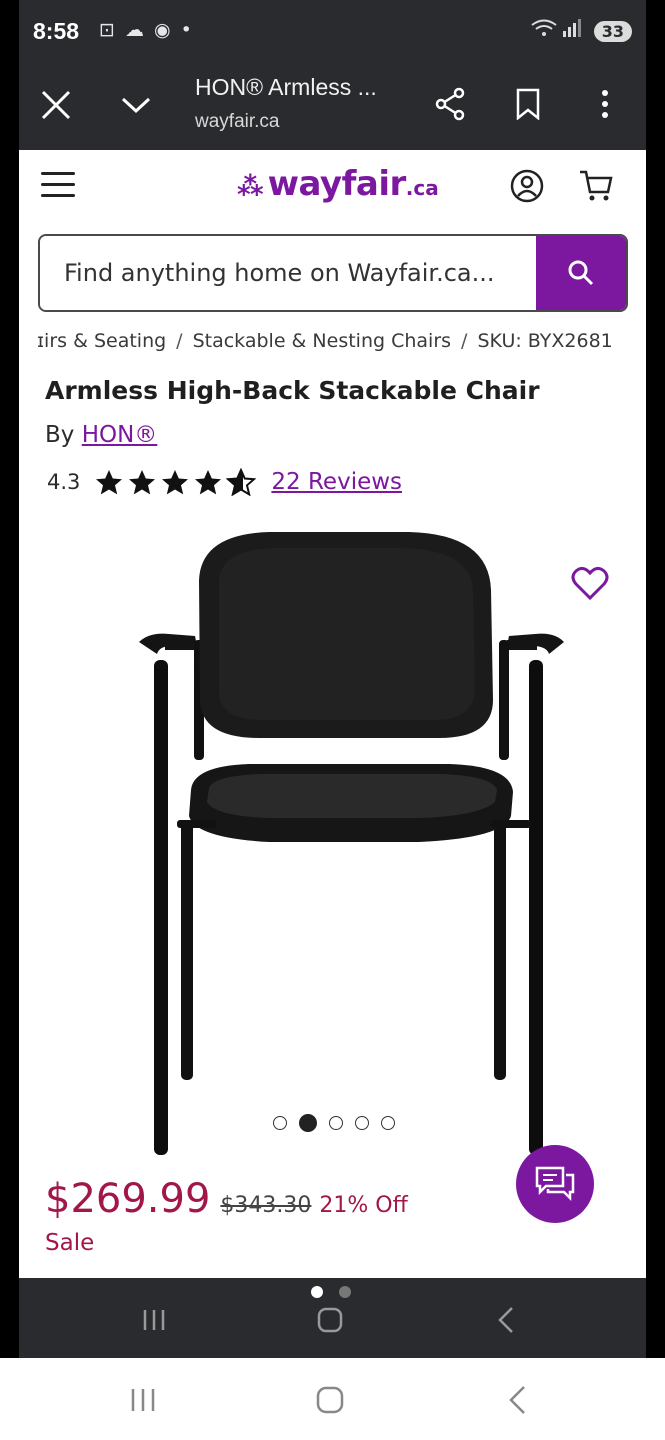 Image resolution: width=665 pixels, height=1440 pixels. I want to click on back-button, so click(506, 1320).